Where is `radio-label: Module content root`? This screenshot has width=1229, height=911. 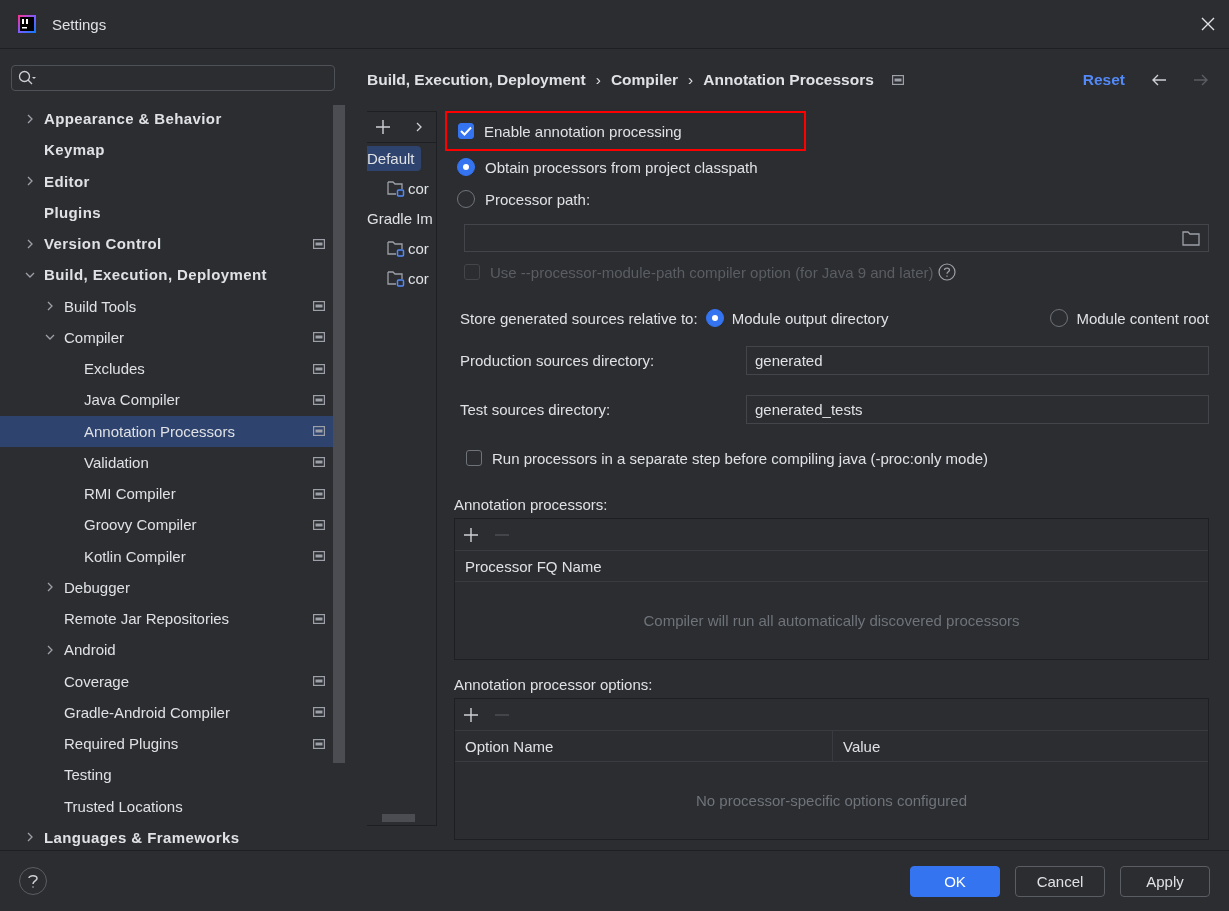
radio-label: Module content root is located at coordinates (1142, 318).